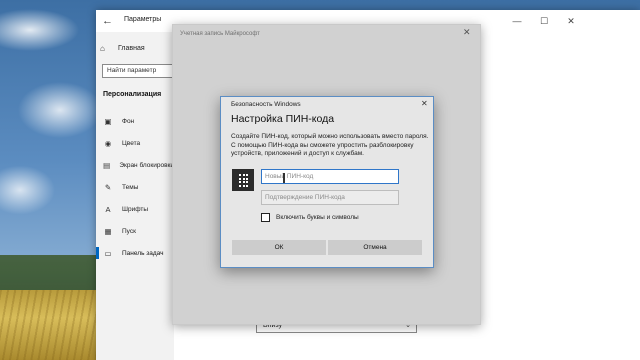  I want to click on sidebar-item-start: ▦ Пуск, so click(135, 231).